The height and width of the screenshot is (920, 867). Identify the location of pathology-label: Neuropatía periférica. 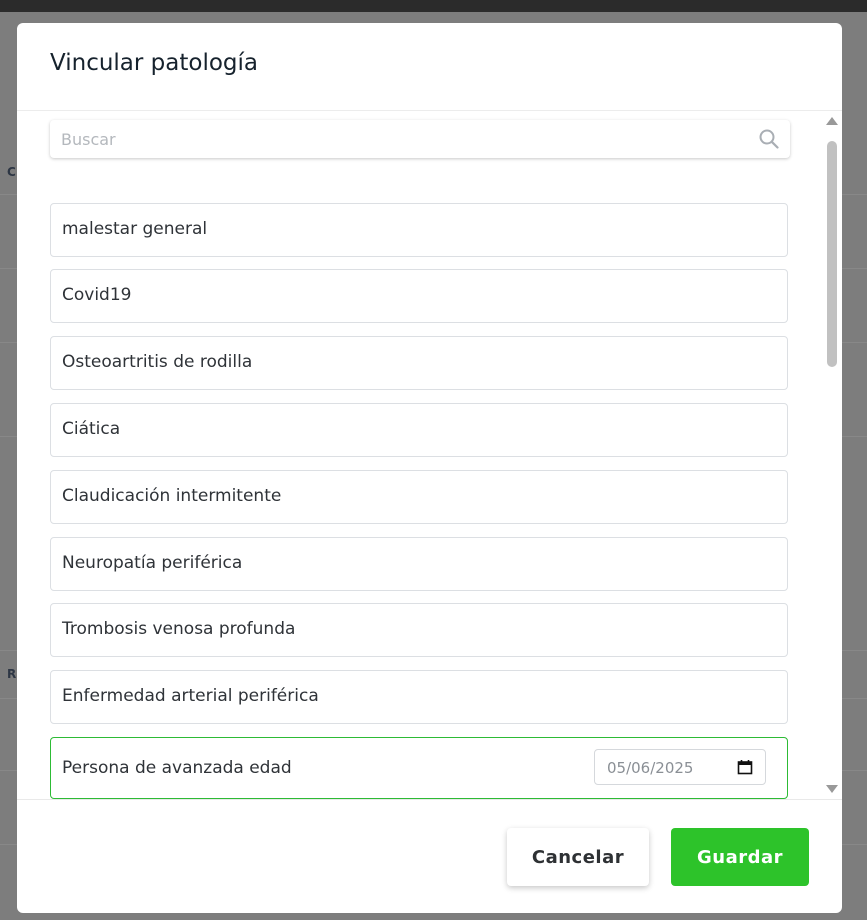
(152, 563).